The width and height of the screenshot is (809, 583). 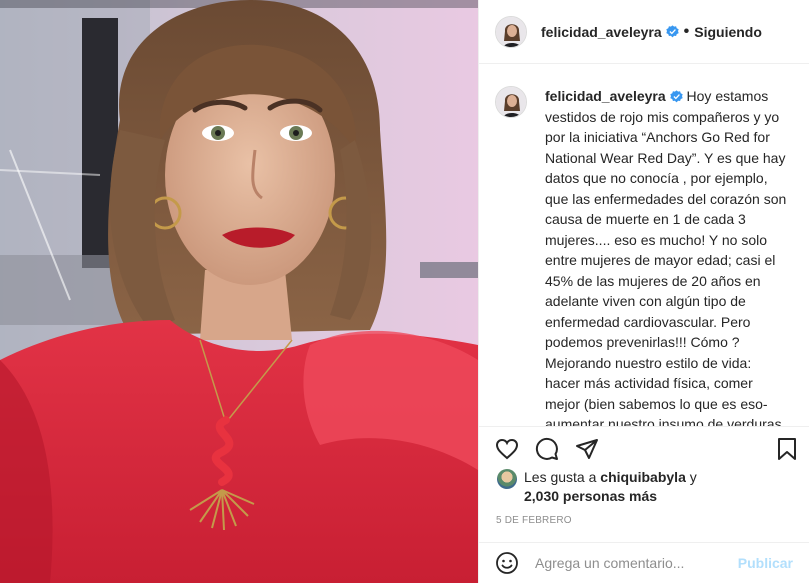 What do you see at coordinates (601, 32) in the screenshot?
I see `username-link: felicidad_aveleyra` at bounding box center [601, 32].